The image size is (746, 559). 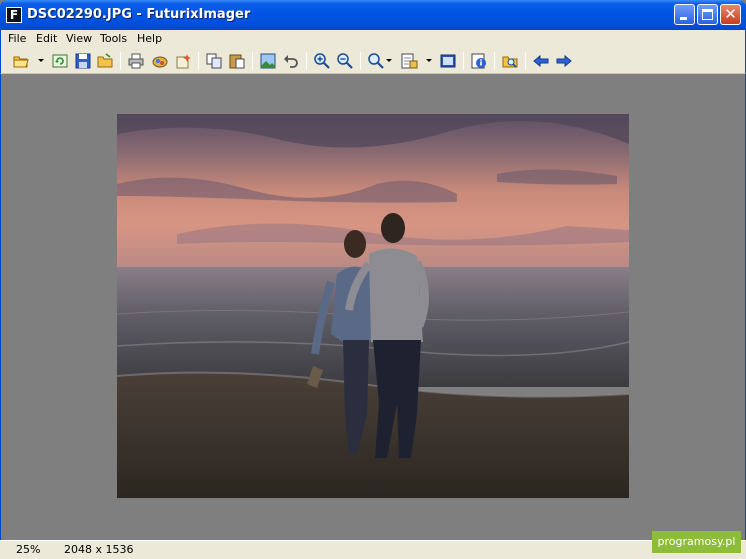 I want to click on minimize-icon, so click(x=683, y=18).